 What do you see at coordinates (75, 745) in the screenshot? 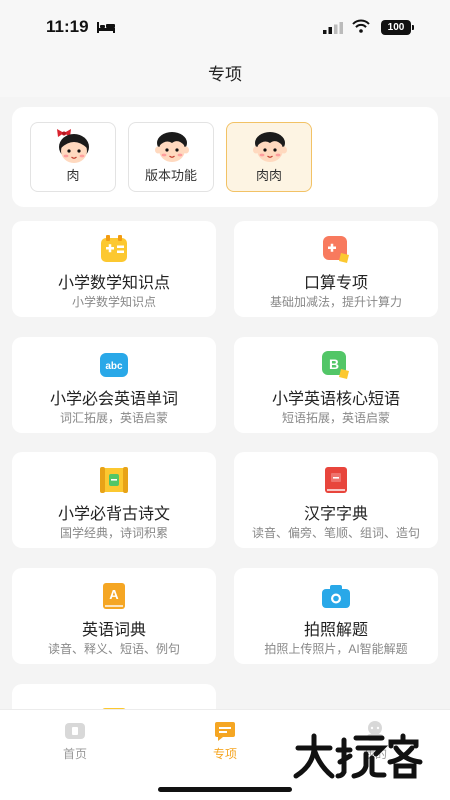
I see `tab-home: 首页` at bounding box center [75, 745].